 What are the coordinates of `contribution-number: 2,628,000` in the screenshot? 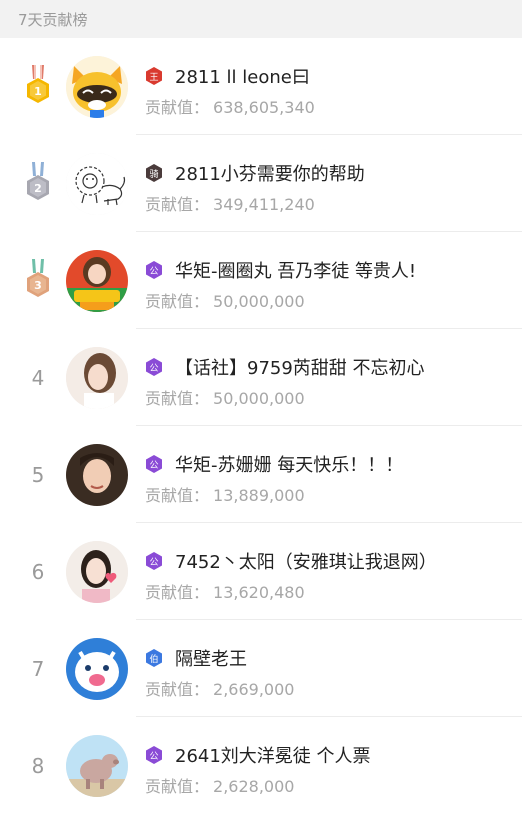 It's located at (254, 786).